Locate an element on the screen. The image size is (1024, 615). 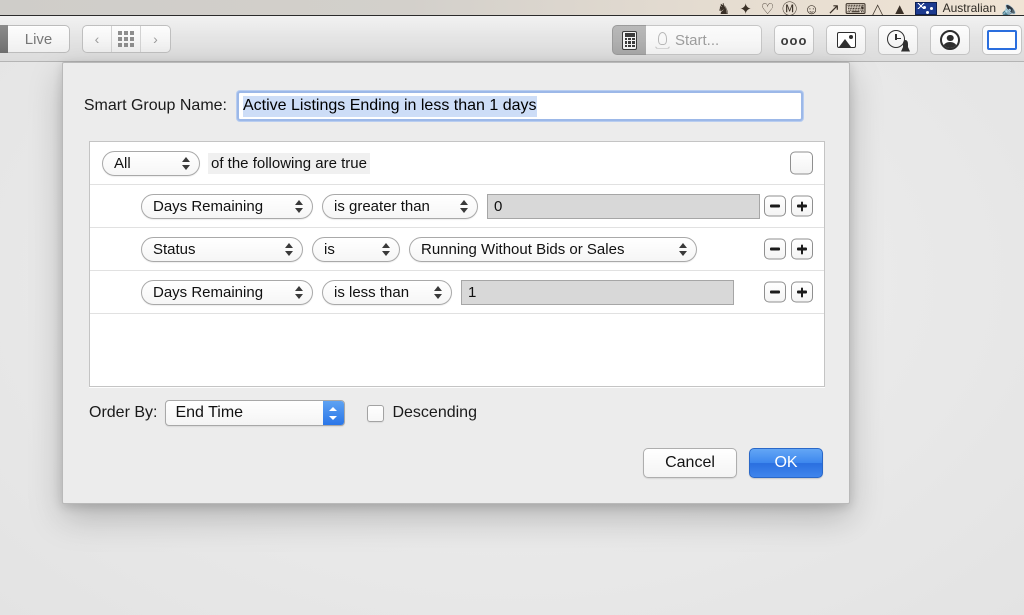
nav-grid-button is located at coordinates (126, 39).